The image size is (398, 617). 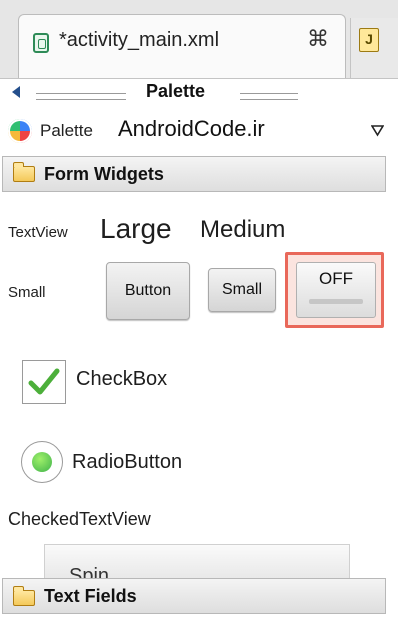 I want to click on tab-activity-main: *activity_main.xml ⌘, so click(x=182, y=46).